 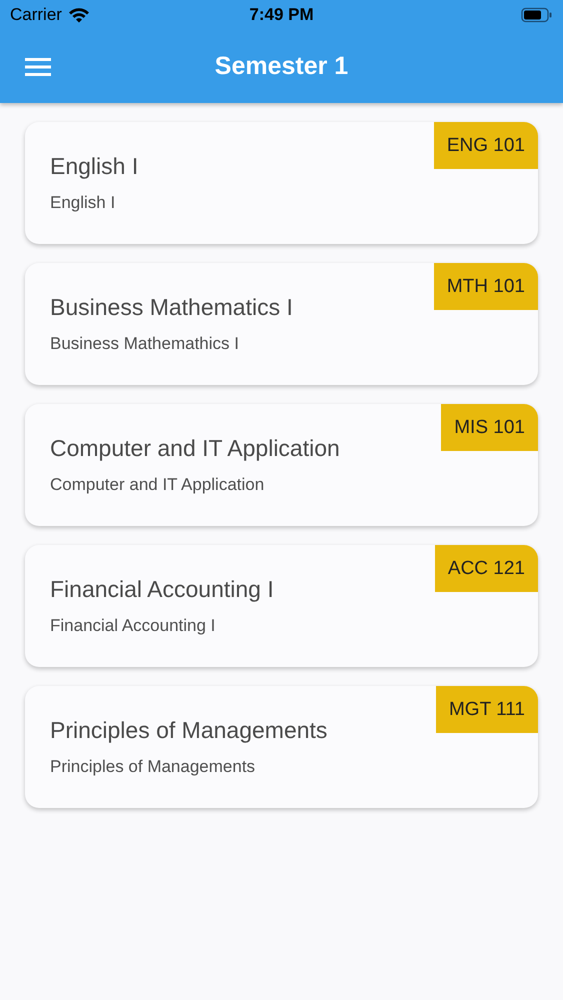 What do you see at coordinates (281, 183) in the screenshot?
I see `course-card: English I English I ENG 101` at bounding box center [281, 183].